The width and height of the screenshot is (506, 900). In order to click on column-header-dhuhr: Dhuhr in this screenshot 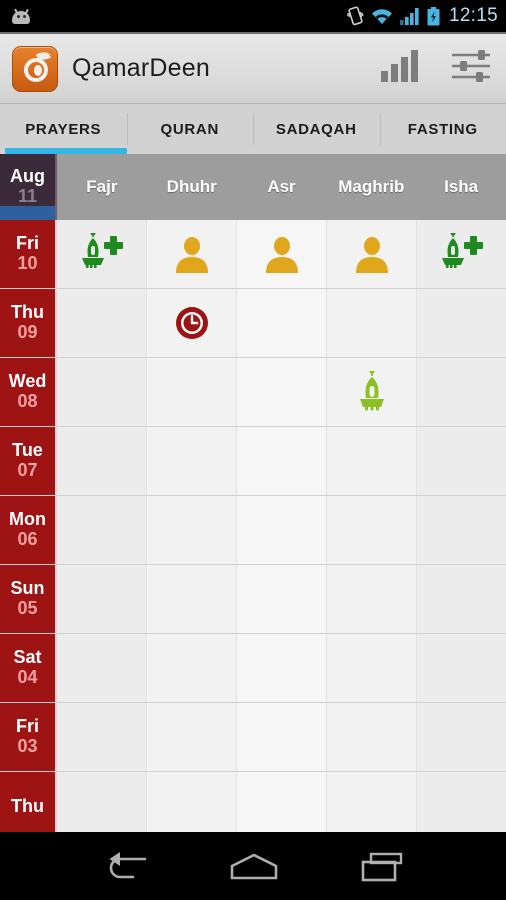, I will do `click(191, 187)`.